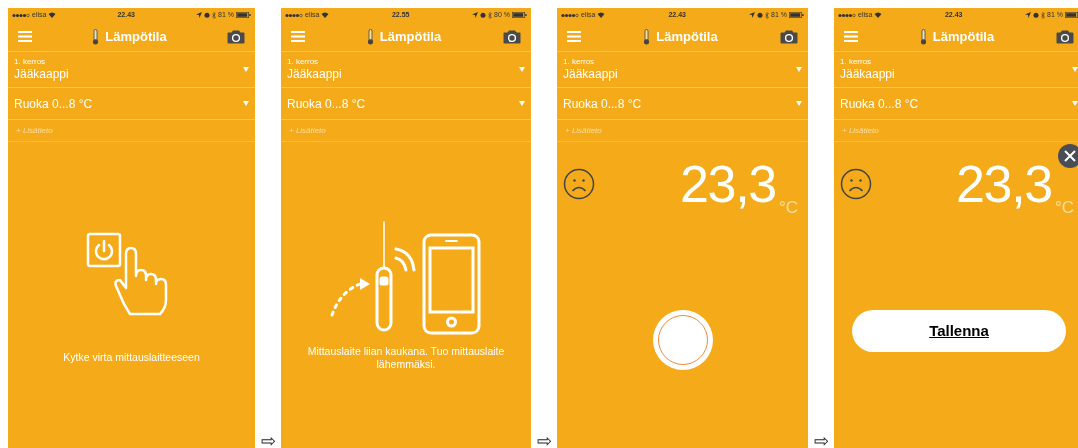  What do you see at coordinates (1068, 156) in the screenshot?
I see `close-icon` at bounding box center [1068, 156].